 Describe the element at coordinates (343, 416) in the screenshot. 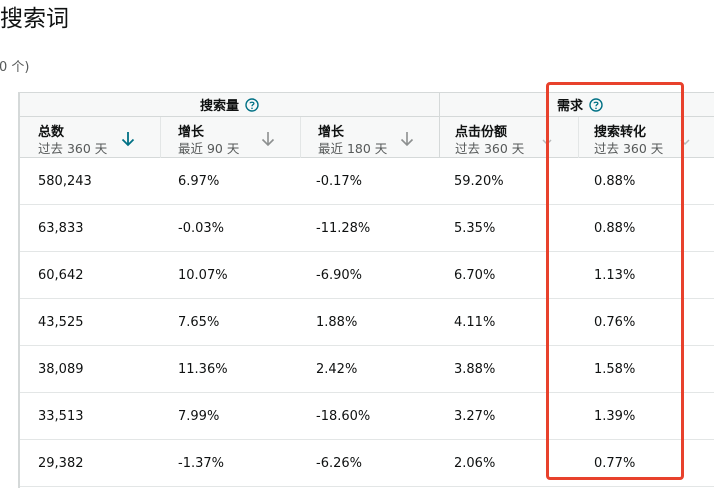

I see `cell-growth-180: -18.60%` at that location.